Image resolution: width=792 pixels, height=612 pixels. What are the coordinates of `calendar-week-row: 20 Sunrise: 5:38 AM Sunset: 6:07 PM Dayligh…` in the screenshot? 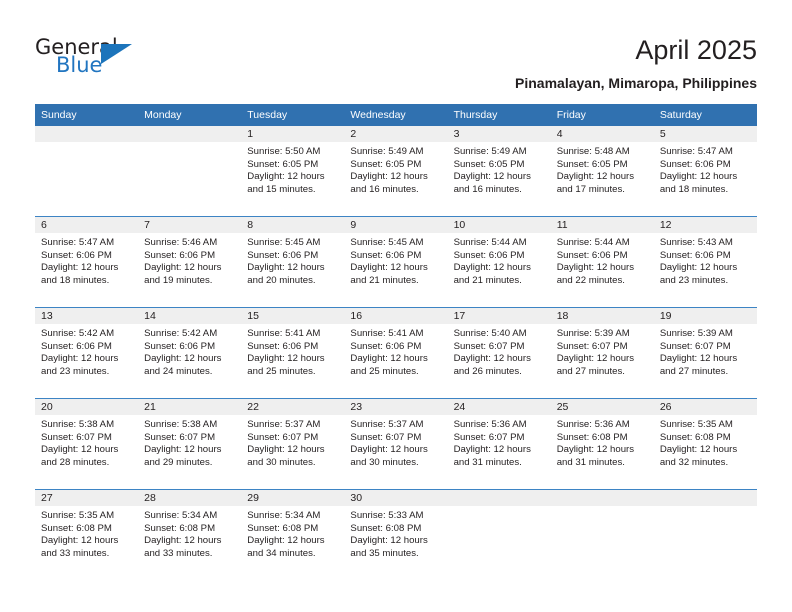 It's located at (396, 444).